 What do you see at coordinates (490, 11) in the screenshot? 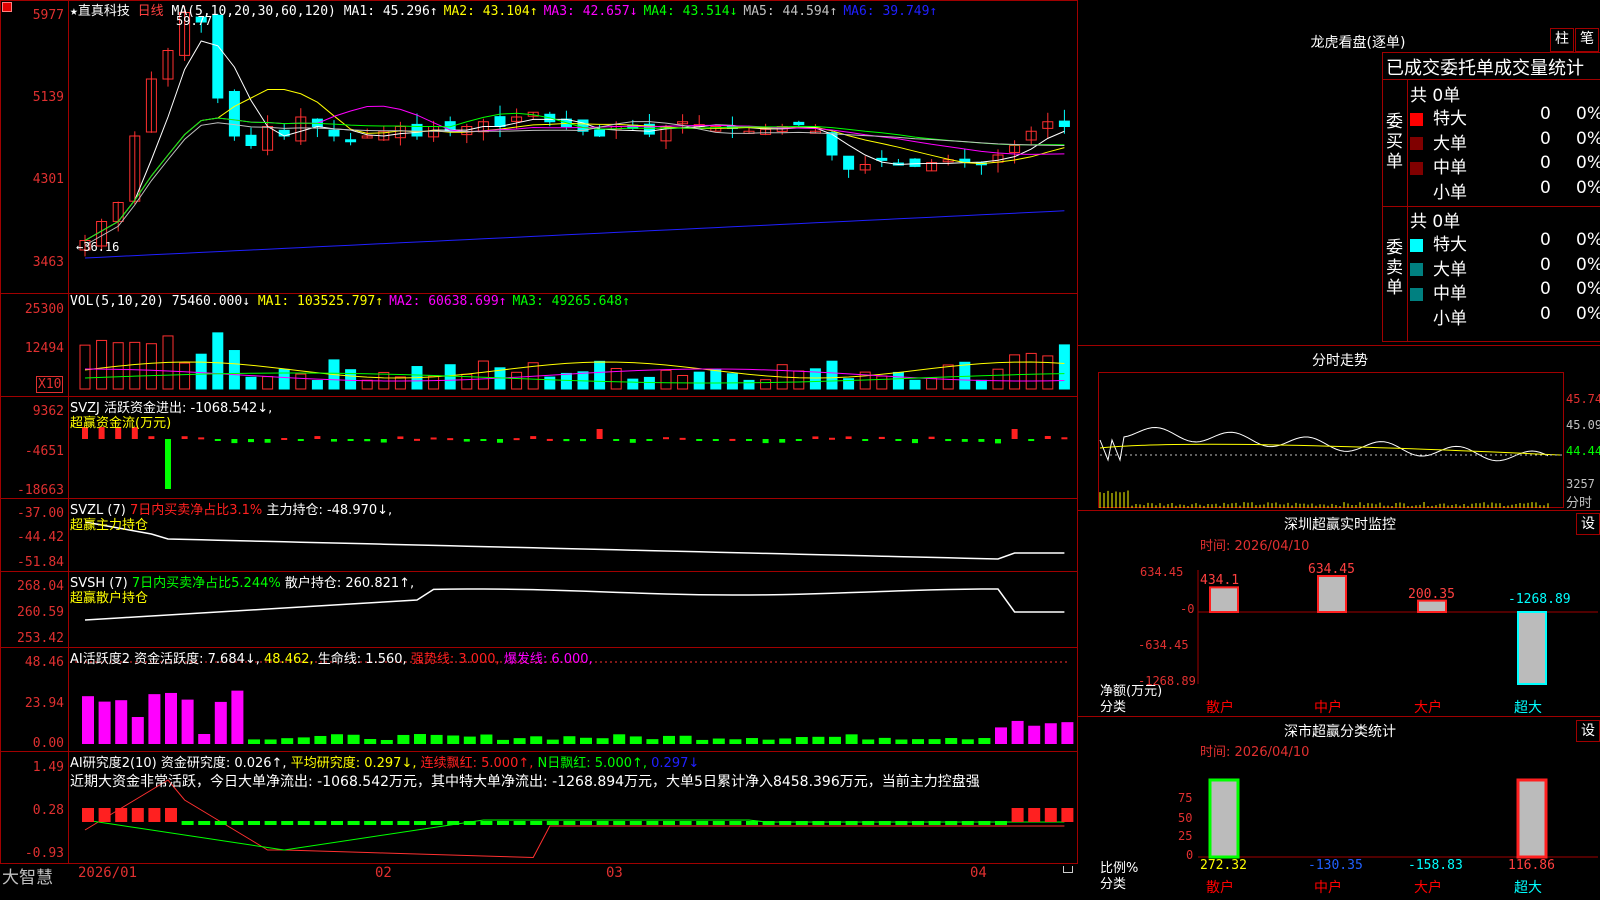
I see `ma-label-1: MA2: 43.104↑` at bounding box center [490, 11].